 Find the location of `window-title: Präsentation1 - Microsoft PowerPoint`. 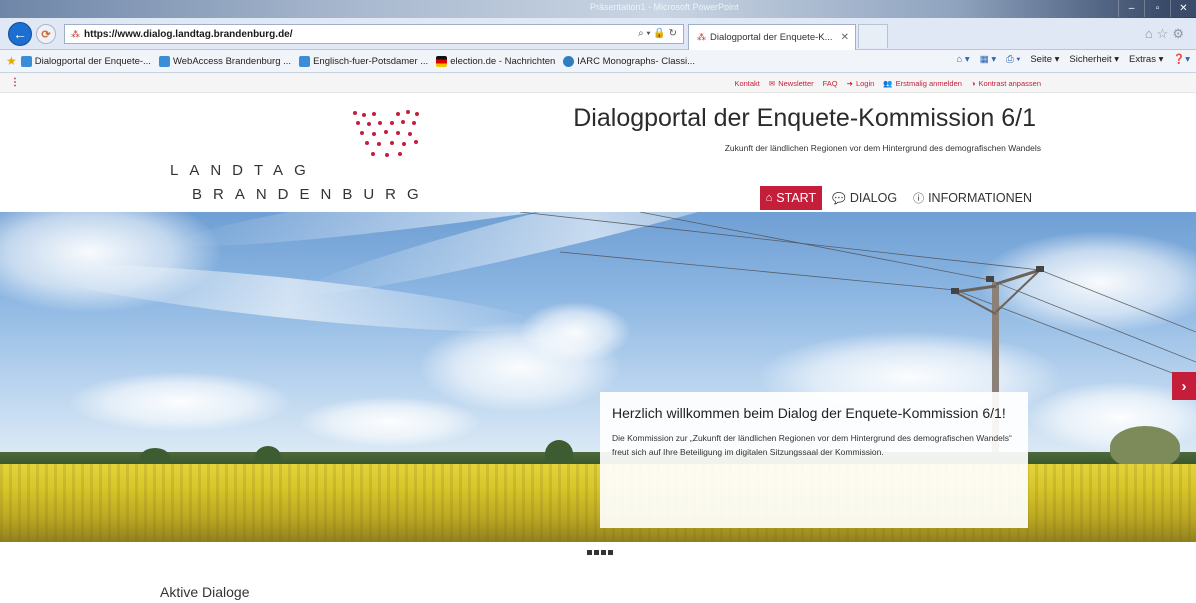

window-title: Präsentation1 - Microsoft PowerPoint is located at coordinates (664, 7).